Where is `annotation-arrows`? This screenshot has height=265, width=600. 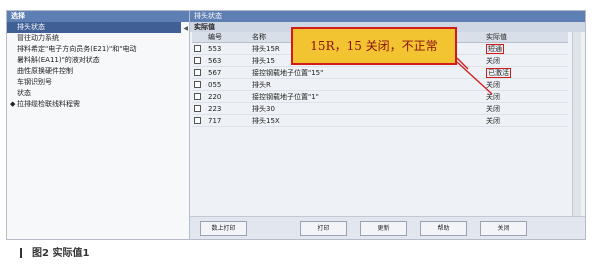
annotation-arrows is located at coordinates (474, 76).